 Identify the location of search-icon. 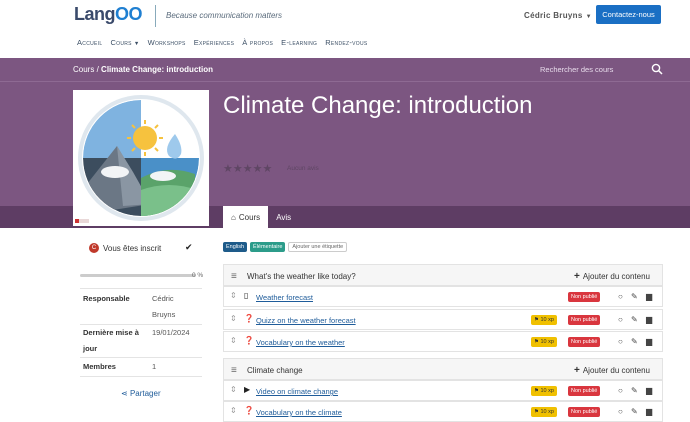
(657, 69).